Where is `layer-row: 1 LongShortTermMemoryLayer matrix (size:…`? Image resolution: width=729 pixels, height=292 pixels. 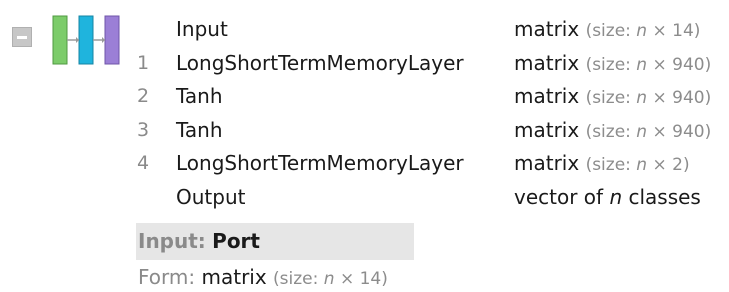
layer-row: 1 LongShortTermMemoryLayer matrix (size:… is located at coordinates (364, 65).